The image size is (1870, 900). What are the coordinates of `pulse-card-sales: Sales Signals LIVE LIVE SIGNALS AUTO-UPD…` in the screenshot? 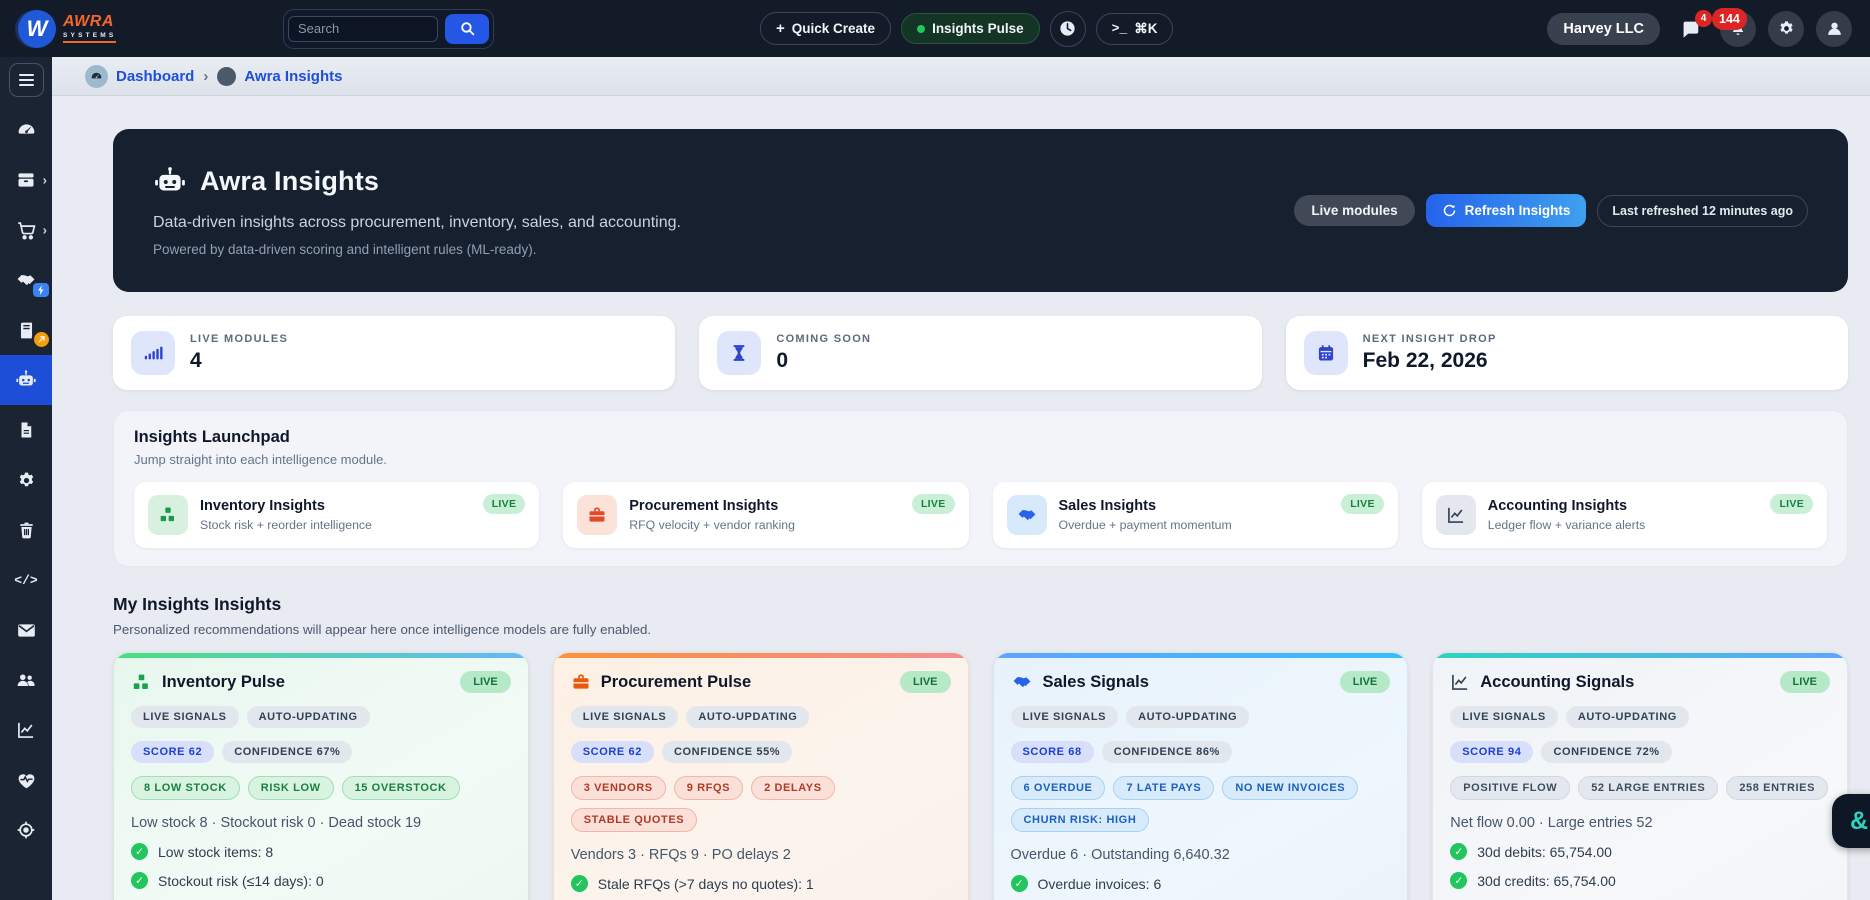 It's located at (1200, 776).